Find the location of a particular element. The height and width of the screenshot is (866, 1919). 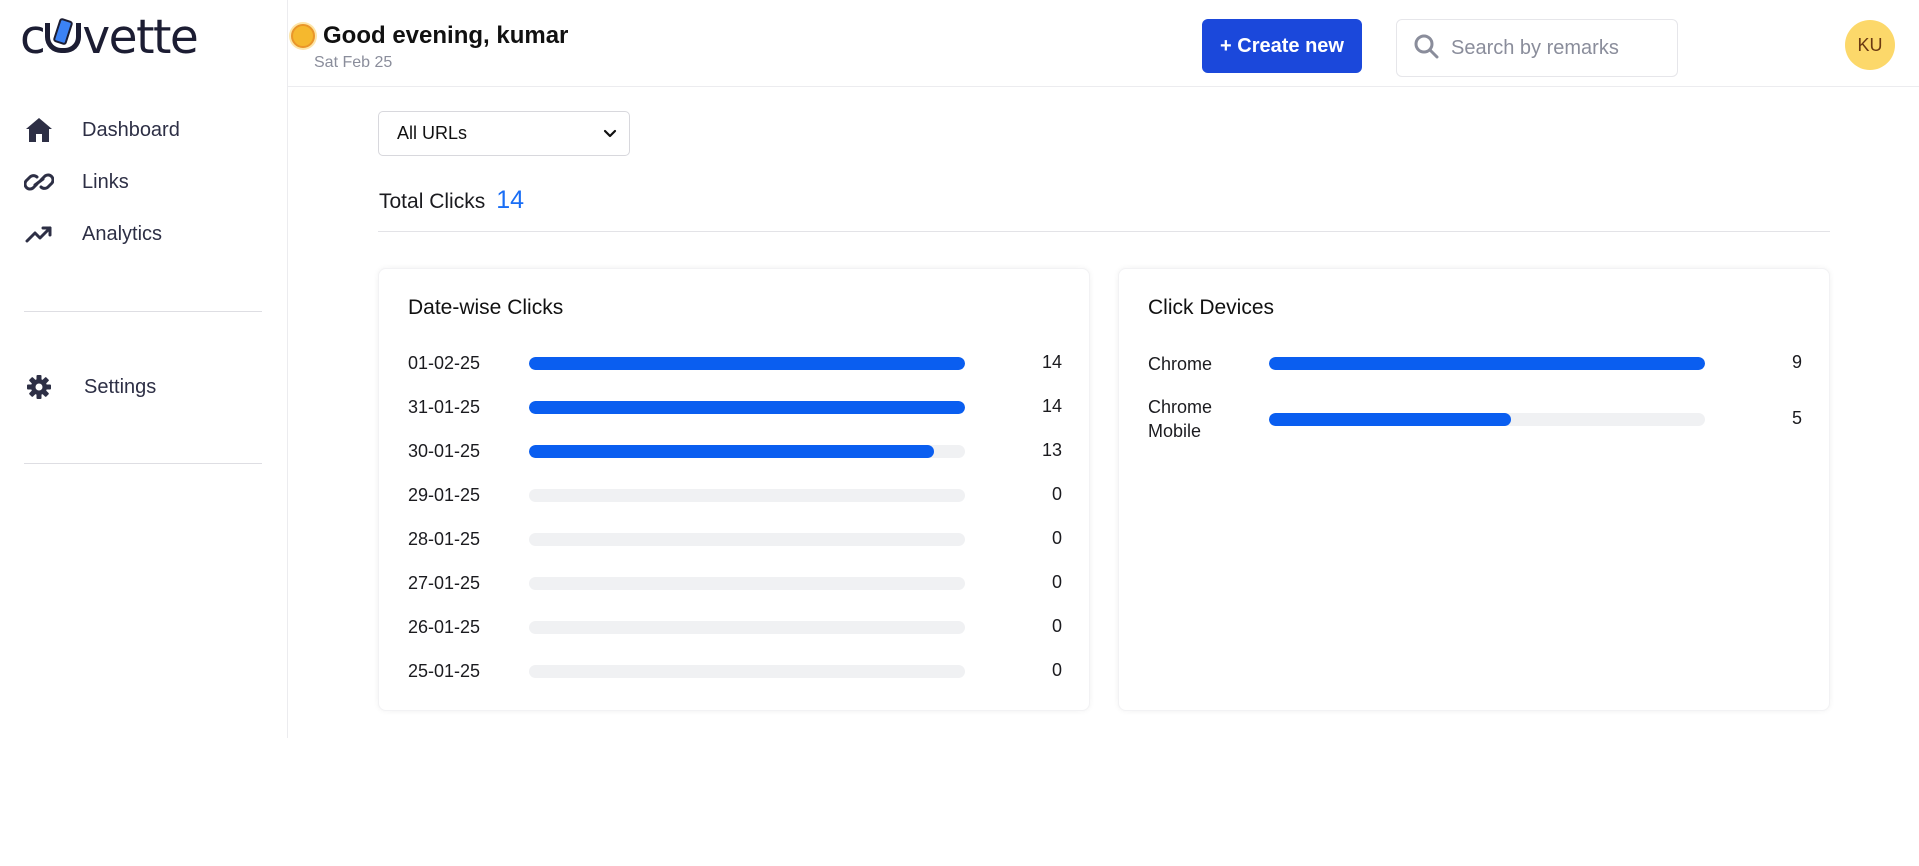

bar-value: 5 is located at coordinates (1796, 418).